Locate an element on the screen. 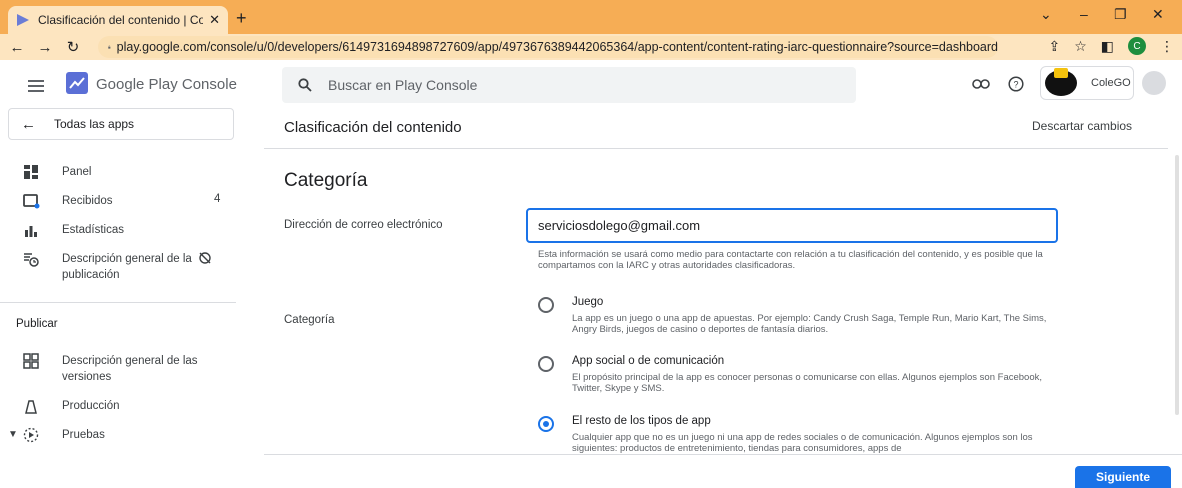  option-title: Juego is located at coordinates (588, 302).